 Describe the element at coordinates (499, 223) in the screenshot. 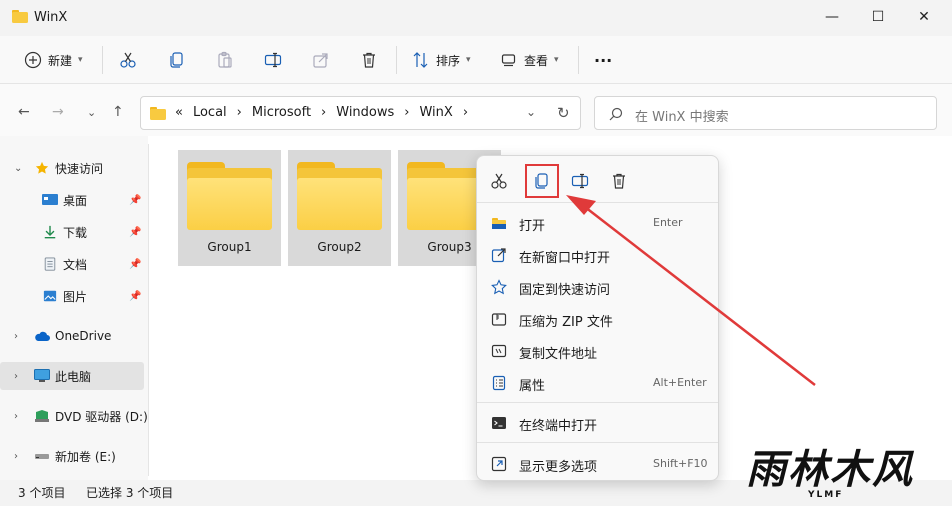

I see `folder-open-icon` at that location.